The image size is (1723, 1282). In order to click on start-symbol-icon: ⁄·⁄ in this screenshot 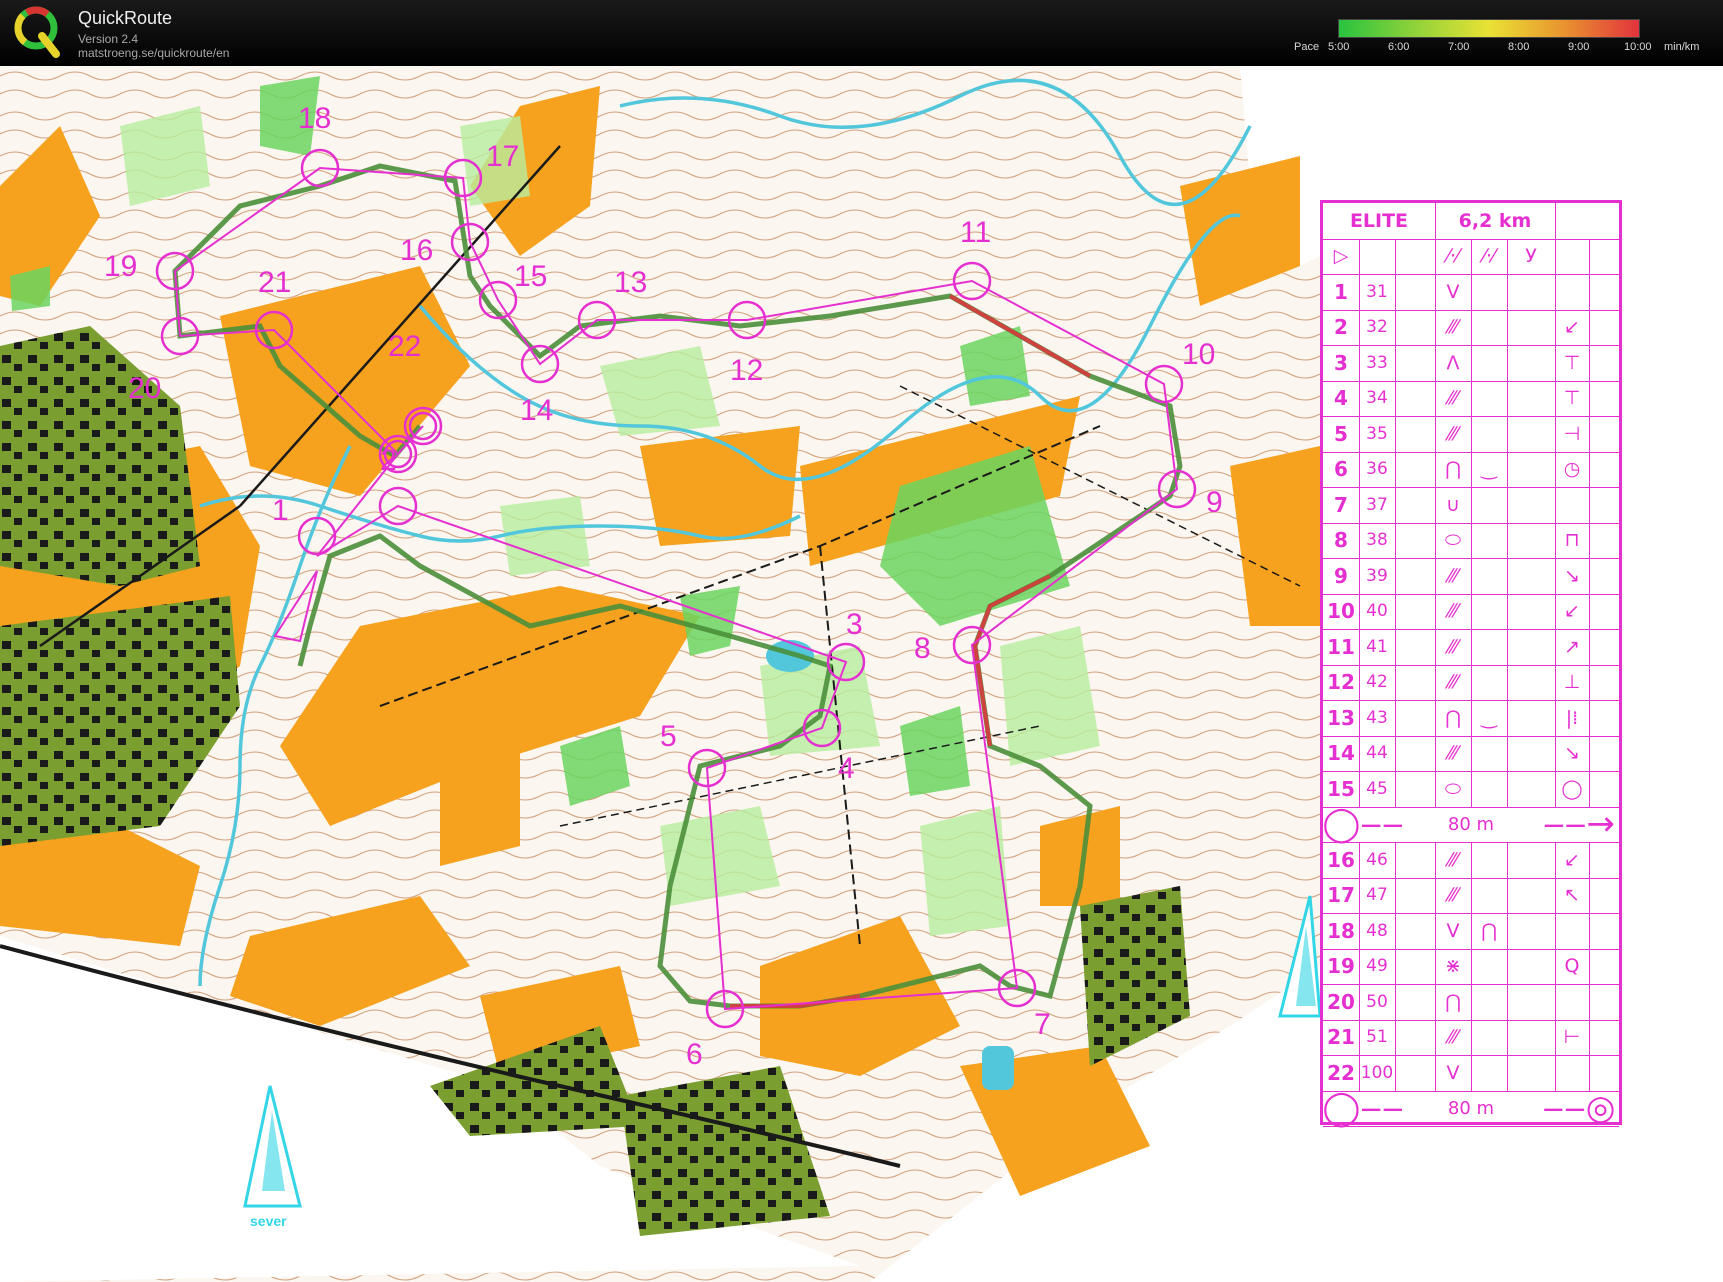, I will do `click(1489, 256)`.